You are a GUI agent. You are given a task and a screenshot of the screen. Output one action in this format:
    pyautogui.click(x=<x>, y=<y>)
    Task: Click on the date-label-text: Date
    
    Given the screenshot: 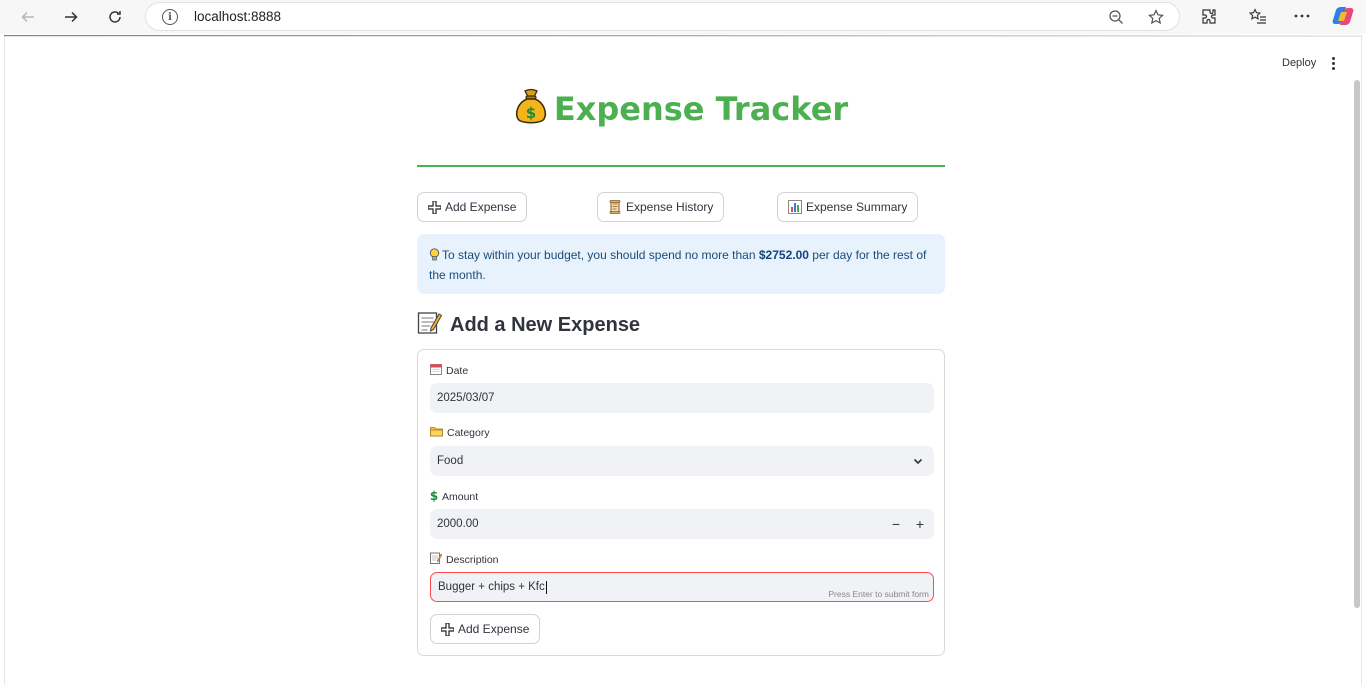 What is the action you would take?
    pyautogui.click(x=457, y=370)
    